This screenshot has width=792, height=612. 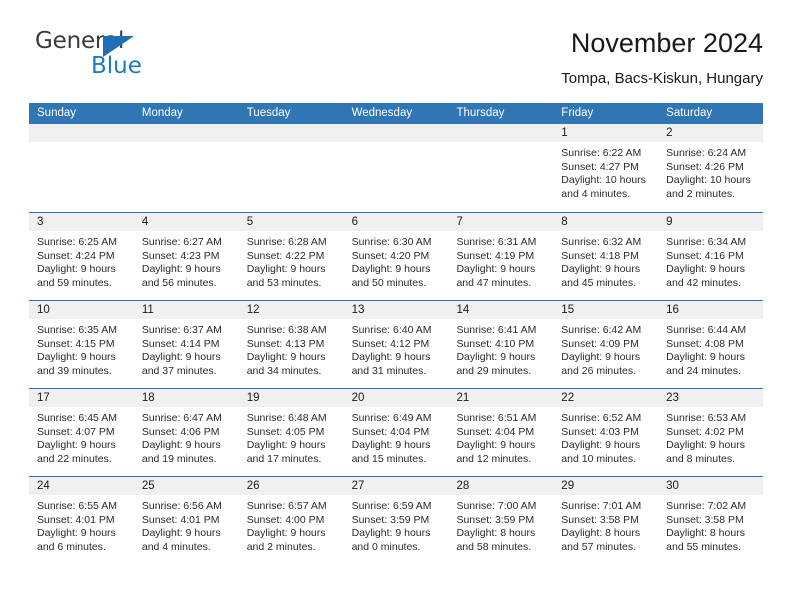 What do you see at coordinates (689, 113) in the screenshot?
I see `weekday-header-saturday: Saturday` at bounding box center [689, 113].